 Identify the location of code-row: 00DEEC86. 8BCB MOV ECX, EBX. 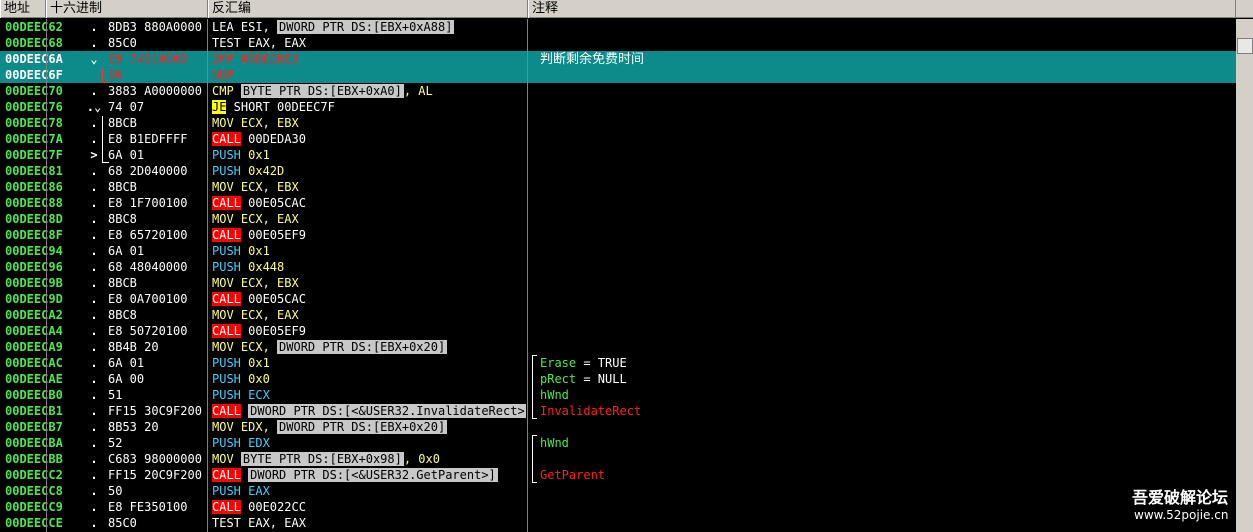
(618, 187).